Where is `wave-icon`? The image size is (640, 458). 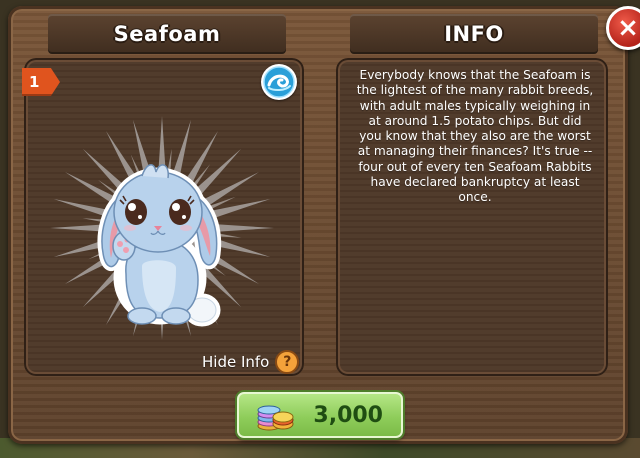
wave-icon is located at coordinates (279, 82).